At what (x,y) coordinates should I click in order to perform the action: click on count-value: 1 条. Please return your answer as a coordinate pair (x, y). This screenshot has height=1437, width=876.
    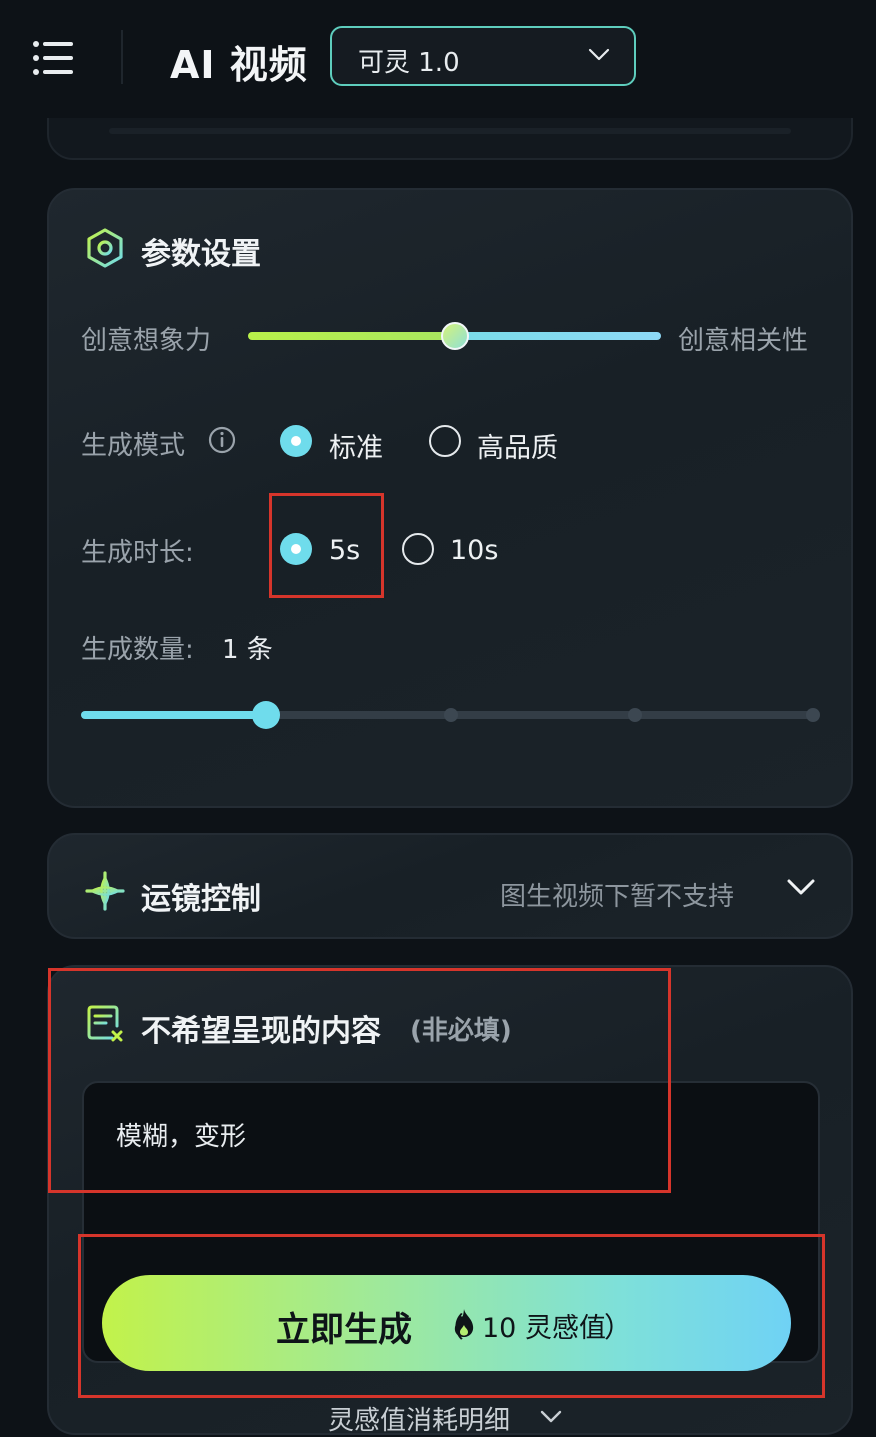
    Looking at the image, I should click on (247, 650).